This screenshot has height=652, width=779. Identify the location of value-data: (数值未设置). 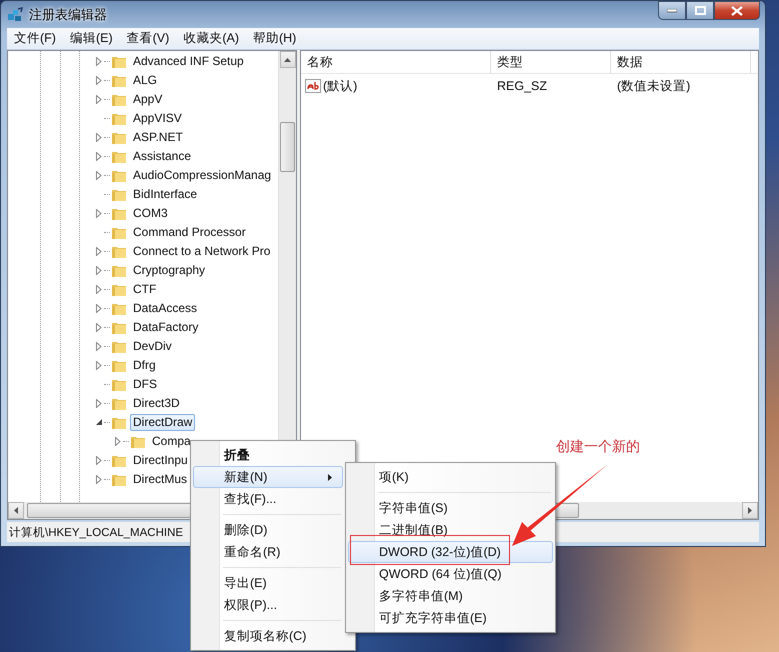
(654, 86).